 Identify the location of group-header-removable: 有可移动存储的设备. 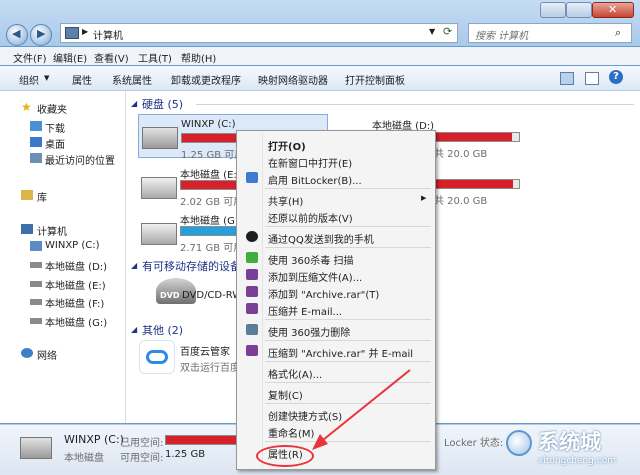
(191, 266).